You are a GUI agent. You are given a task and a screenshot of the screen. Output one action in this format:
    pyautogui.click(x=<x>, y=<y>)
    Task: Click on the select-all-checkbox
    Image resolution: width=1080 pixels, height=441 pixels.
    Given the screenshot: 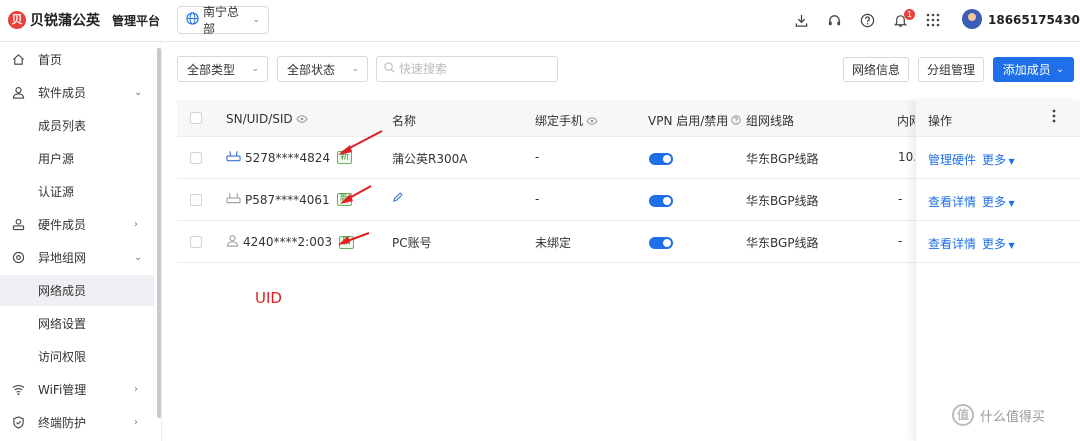 What is the action you would take?
    pyautogui.click(x=196, y=118)
    